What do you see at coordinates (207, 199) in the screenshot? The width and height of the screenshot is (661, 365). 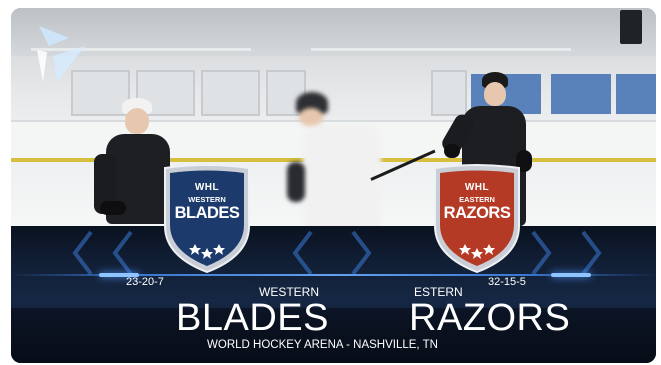 I see `home-badge-conference: WESTERN` at bounding box center [207, 199].